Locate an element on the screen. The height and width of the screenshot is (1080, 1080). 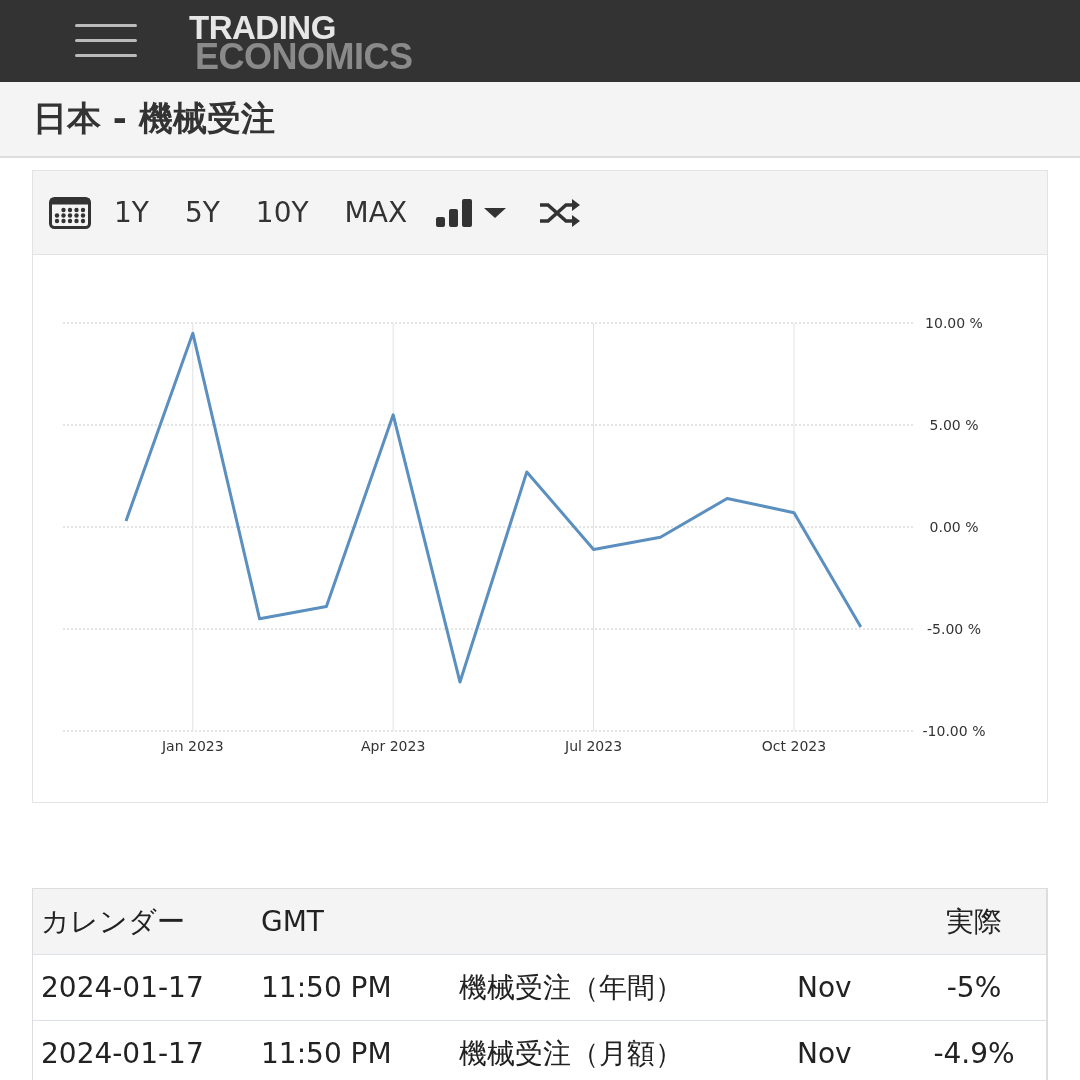
page-title: 日本 - 機械受注 is located at coordinates (154, 118).